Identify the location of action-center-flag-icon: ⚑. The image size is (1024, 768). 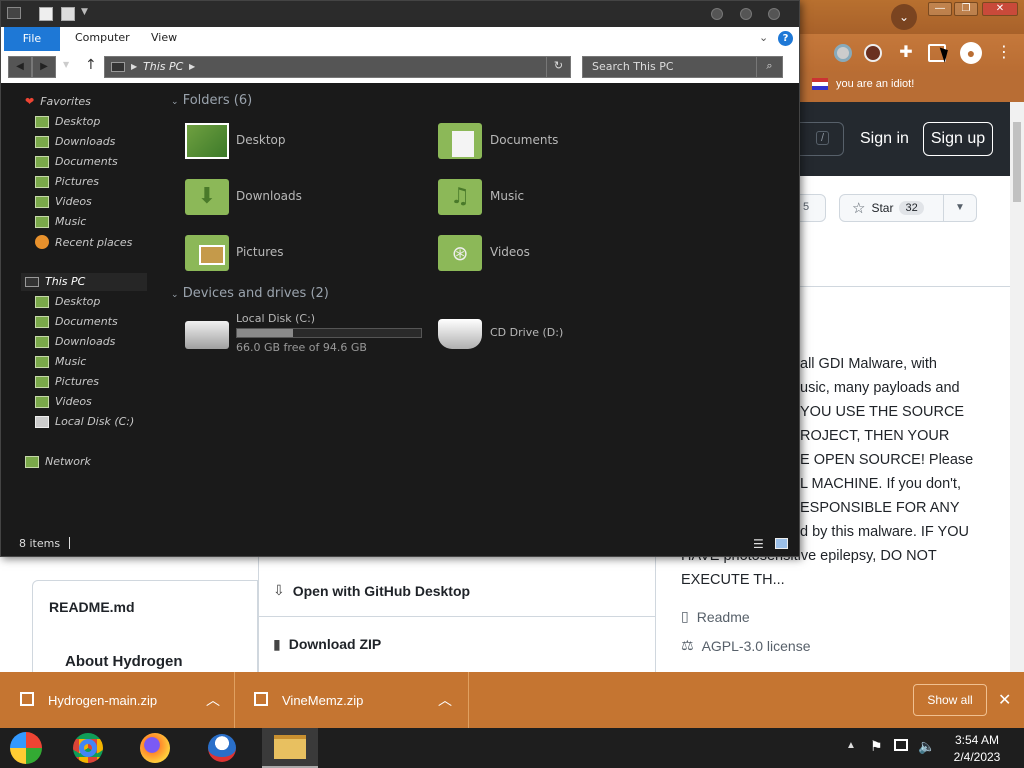
(876, 746).